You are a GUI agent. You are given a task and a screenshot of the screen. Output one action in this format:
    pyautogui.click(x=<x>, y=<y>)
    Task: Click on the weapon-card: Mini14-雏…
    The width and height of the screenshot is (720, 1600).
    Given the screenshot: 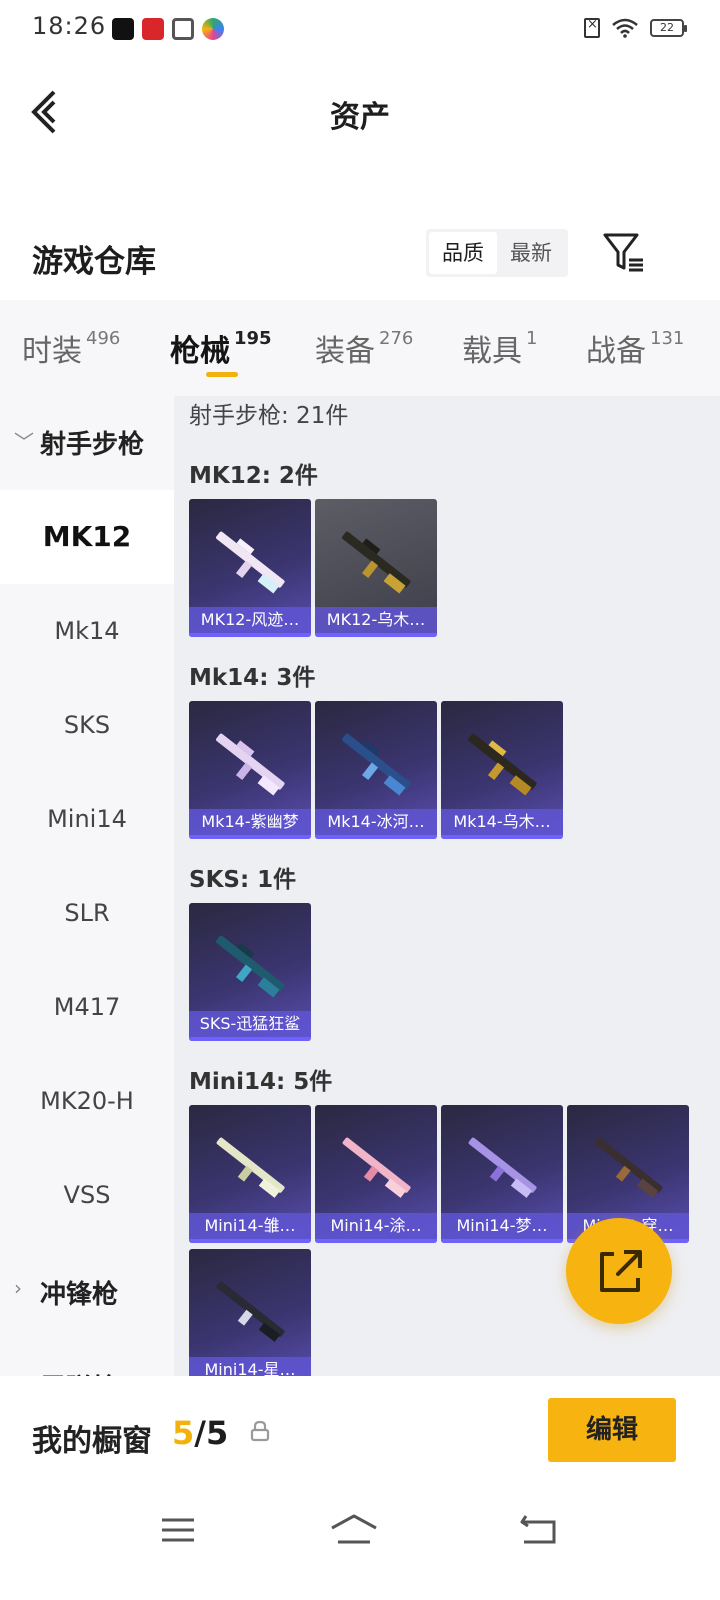 What is the action you would take?
    pyautogui.click(x=250, y=1174)
    